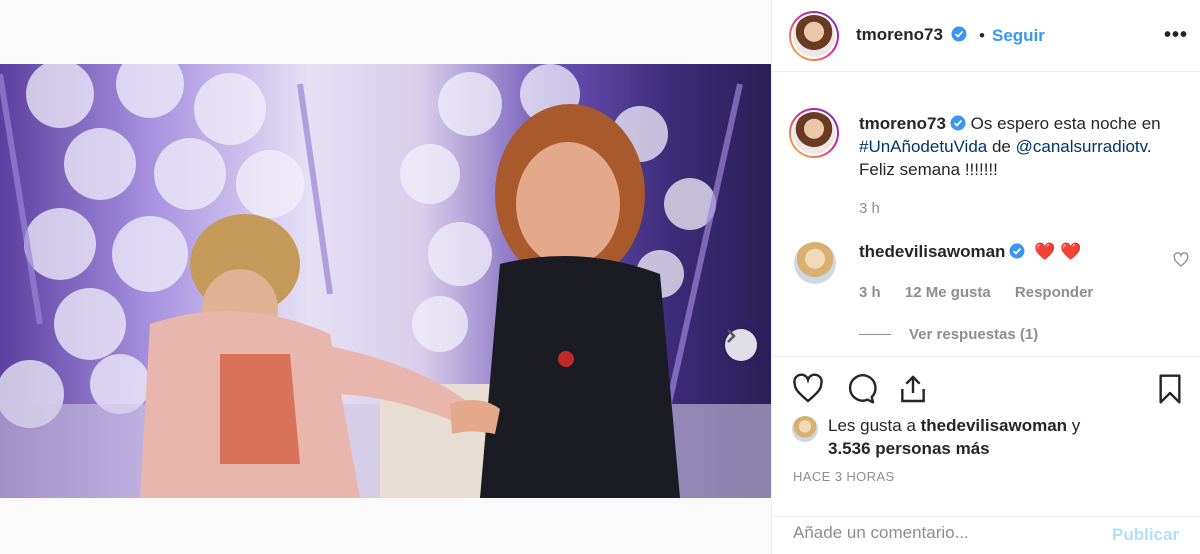 The height and width of the screenshot is (554, 1200). What do you see at coordinates (1181, 260) in the screenshot?
I see `like-comment-heart-icon` at bounding box center [1181, 260].